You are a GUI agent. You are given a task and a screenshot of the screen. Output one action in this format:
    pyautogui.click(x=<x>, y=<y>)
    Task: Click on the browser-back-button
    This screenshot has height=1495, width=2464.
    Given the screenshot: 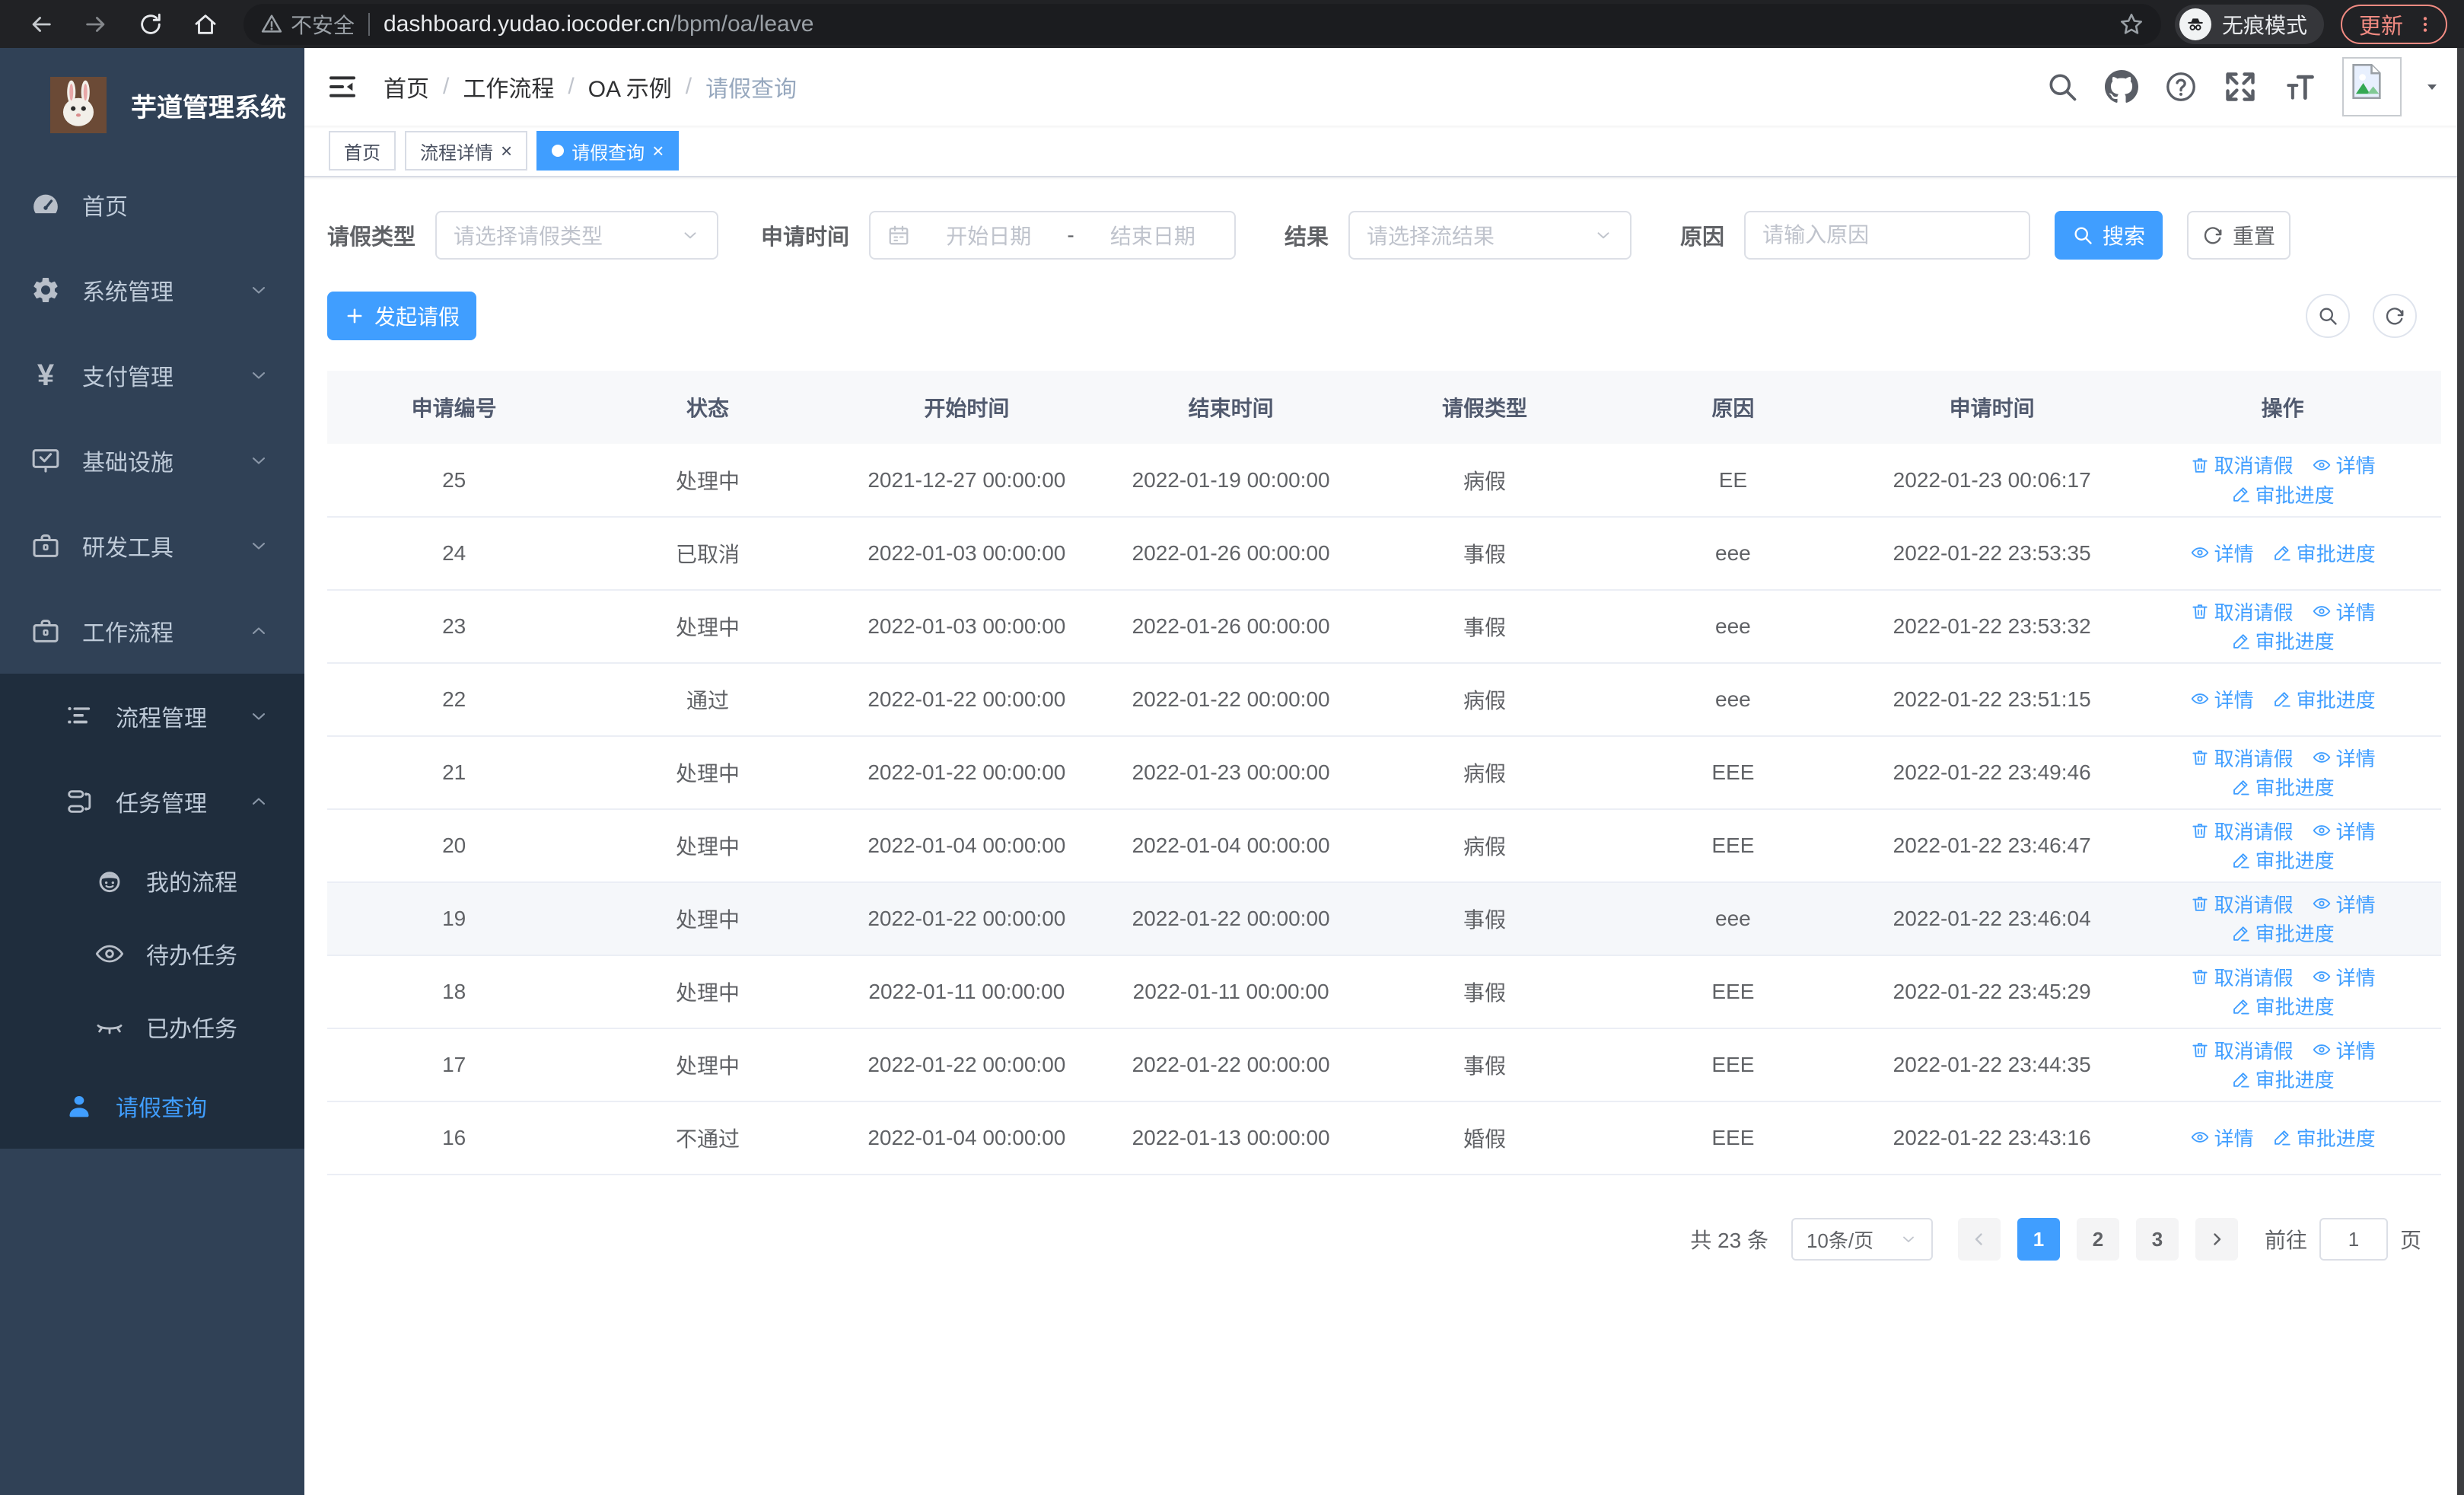 What is the action you would take?
    pyautogui.click(x=41, y=25)
    